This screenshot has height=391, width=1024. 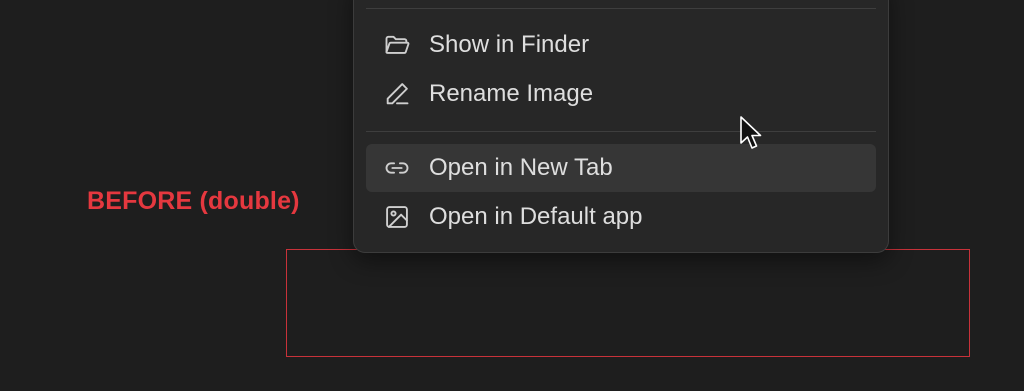 What do you see at coordinates (397, 217) in the screenshot?
I see `image-icon` at bounding box center [397, 217].